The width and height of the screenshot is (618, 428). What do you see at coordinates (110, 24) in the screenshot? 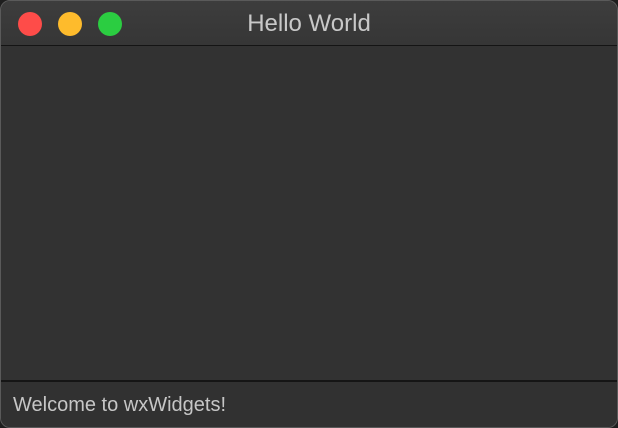
I see `zoom-button` at bounding box center [110, 24].